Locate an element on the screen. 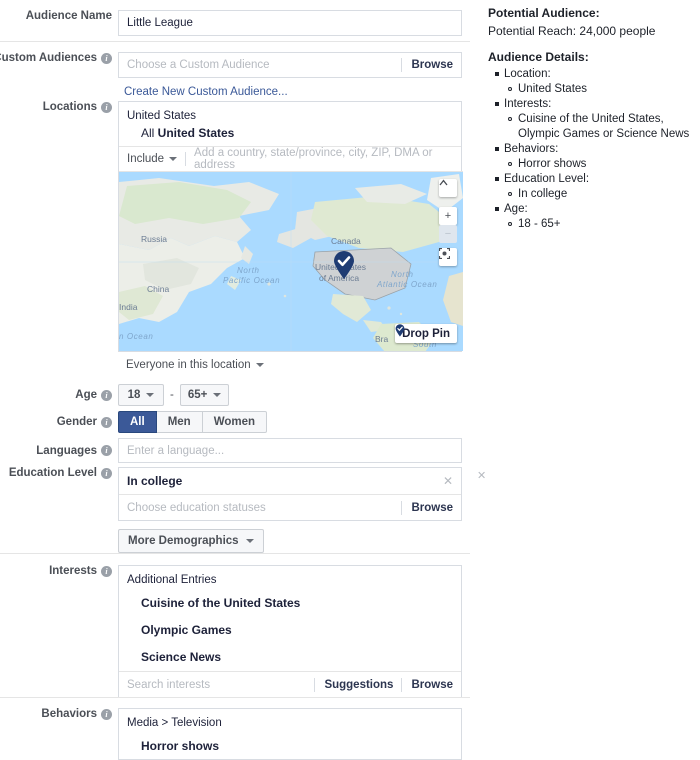 This screenshot has height=760, width=700. behaviors-box: Media > Television Horror shows is located at coordinates (290, 734).